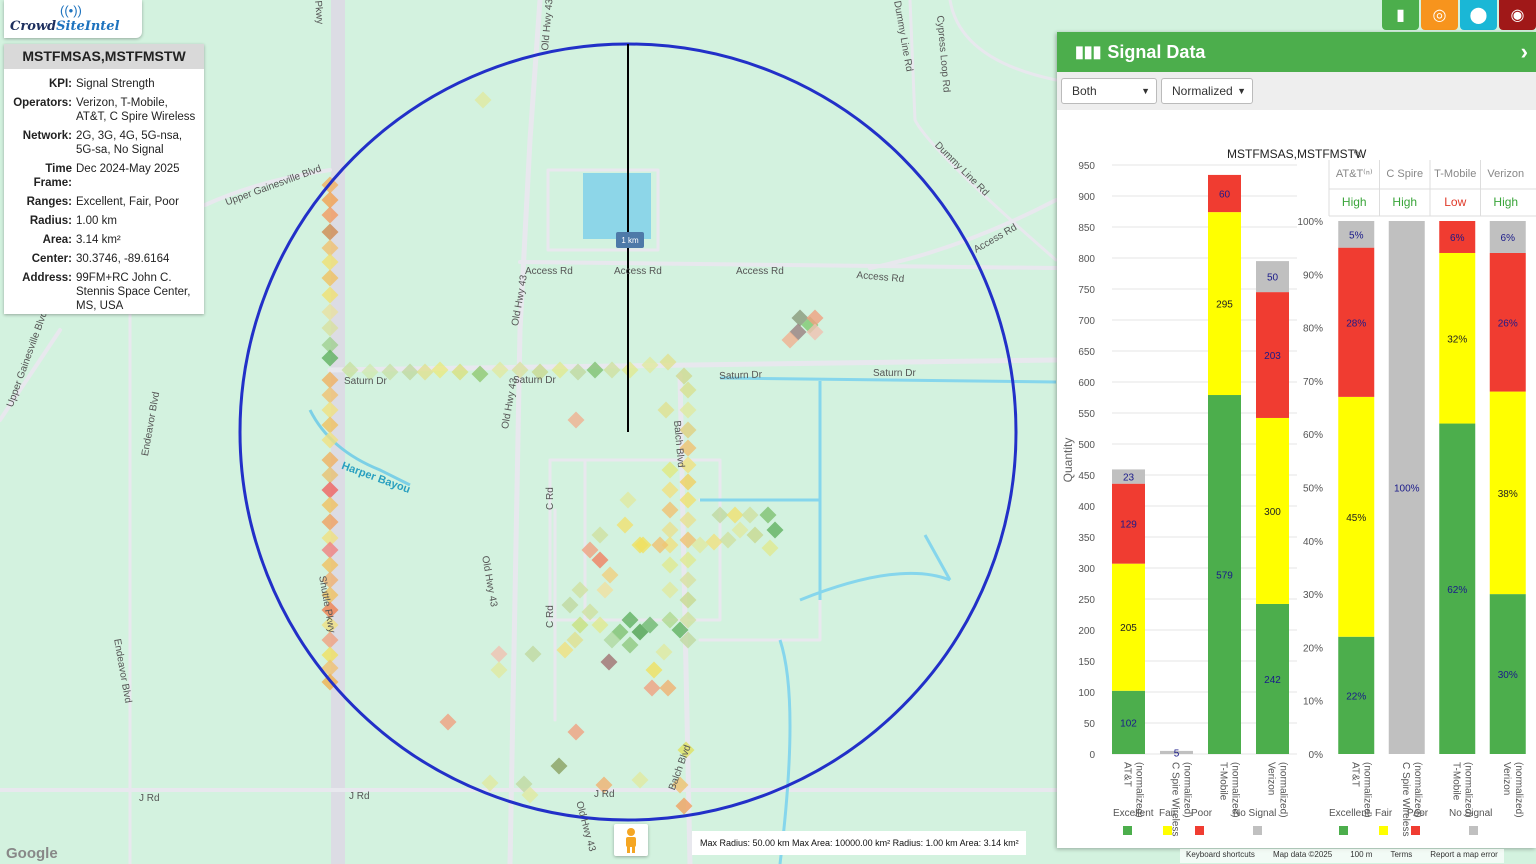 This screenshot has height=864, width=1536. What do you see at coordinates (1086, 693) in the screenshot?
I see `y-tick-label: 100` at bounding box center [1086, 693].